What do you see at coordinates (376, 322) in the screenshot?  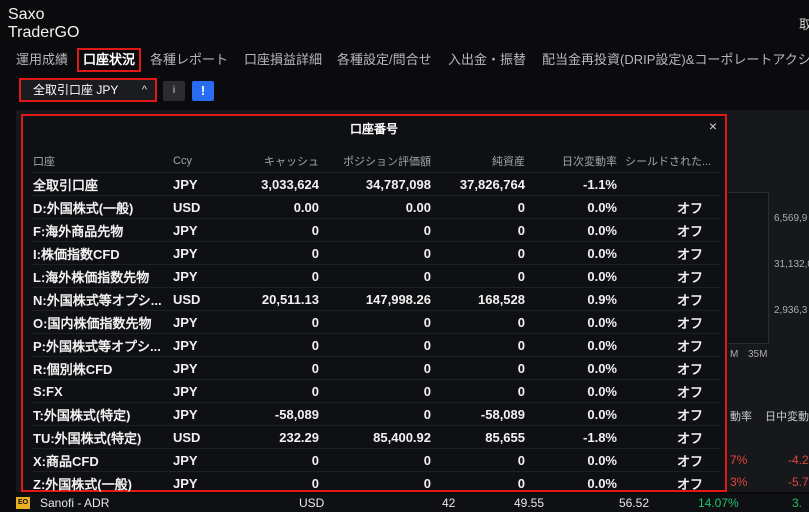 I see `table-row: O:国内株価指数先物 JPY 0 0 0 0.0% オフ` at bounding box center [376, 322].